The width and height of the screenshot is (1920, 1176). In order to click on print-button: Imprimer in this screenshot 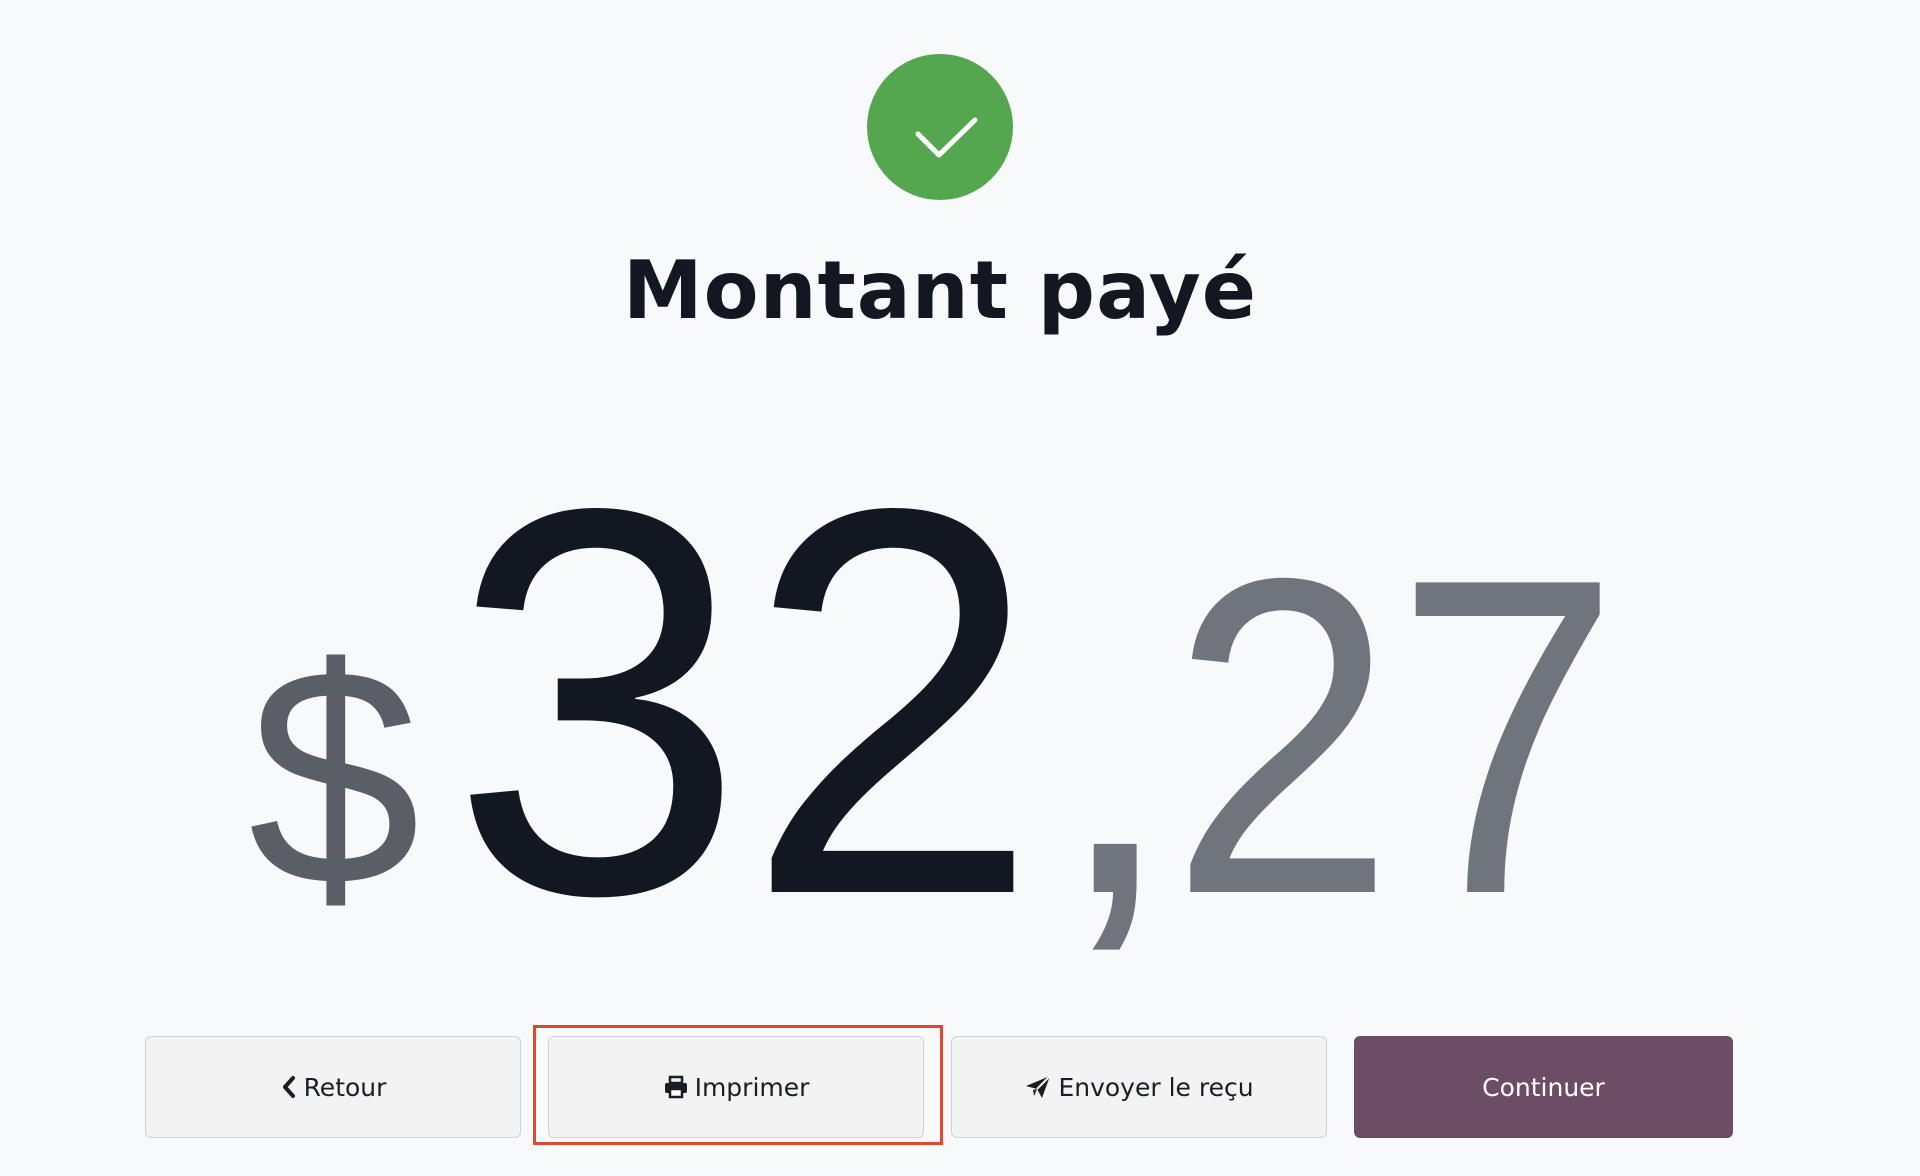, I will do `click(736, 1087)`.